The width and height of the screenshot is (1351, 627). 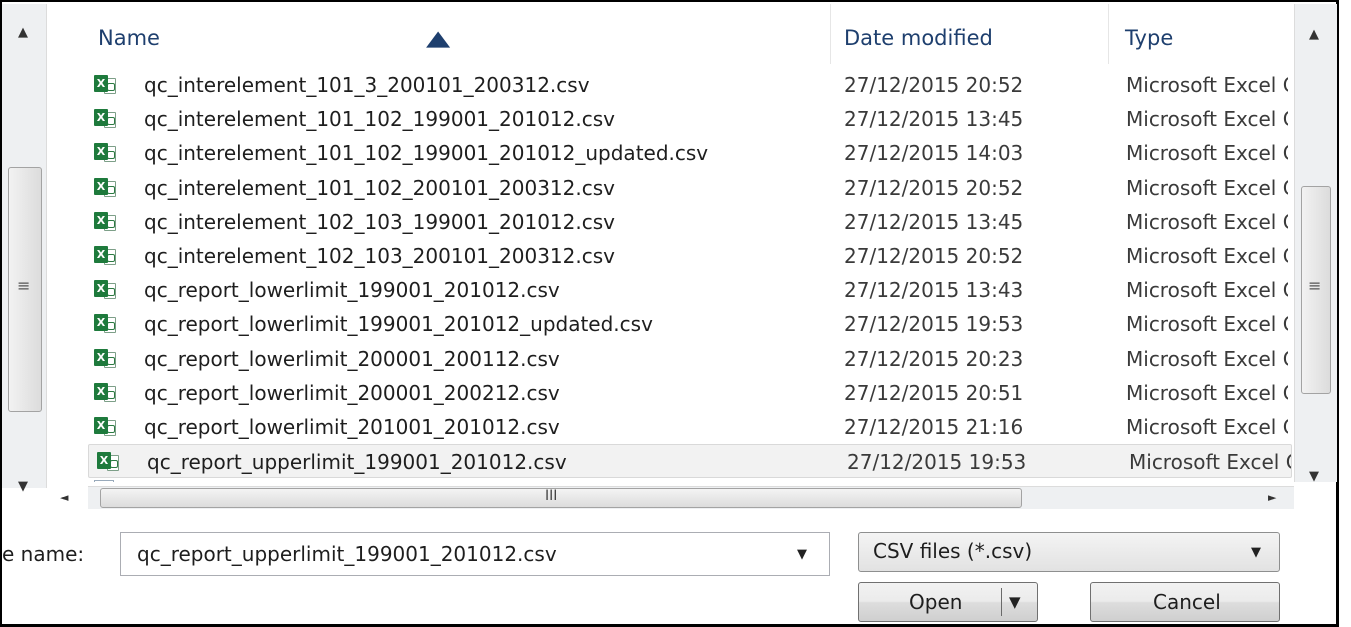 What do you see at coordinates (1315, 243) in the screenshot?
I see `file-list-vertical-scrollbar: ▲ ≡ ▼` at bounding box center [1315, 243].